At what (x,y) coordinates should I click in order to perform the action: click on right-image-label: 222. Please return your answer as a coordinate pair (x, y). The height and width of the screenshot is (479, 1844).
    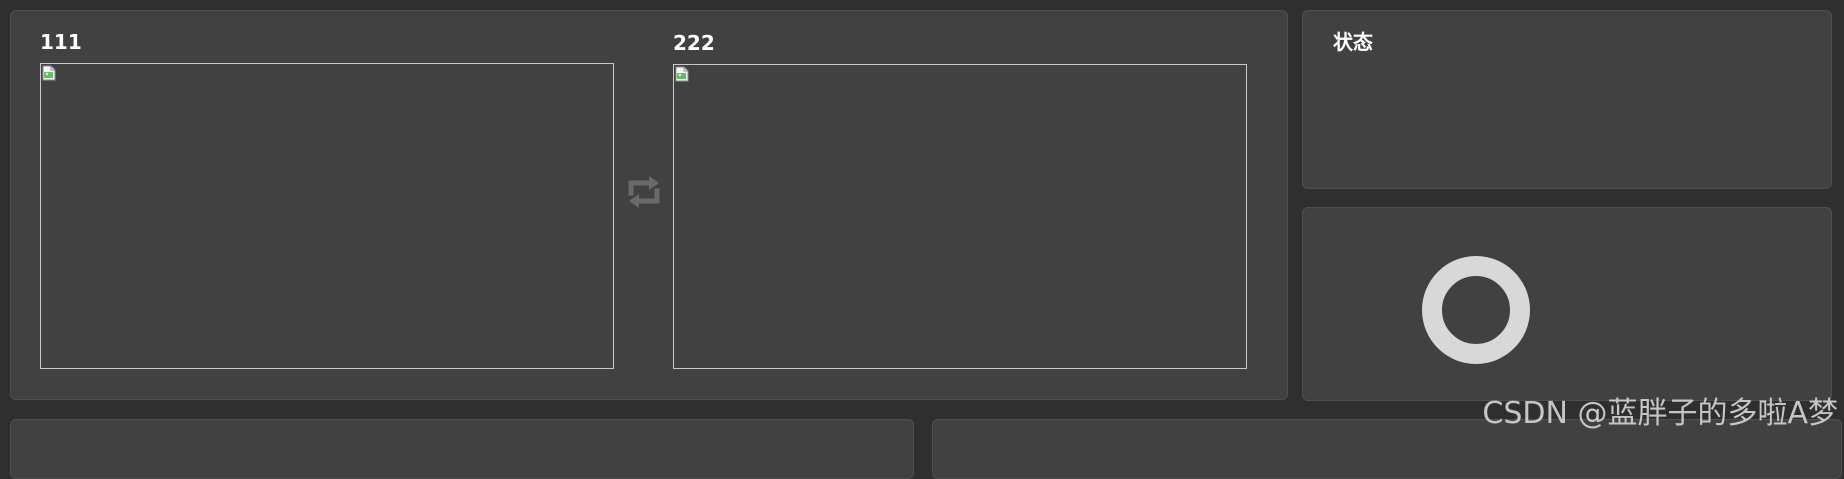
    Looking at the image, I should click on (694, 43).